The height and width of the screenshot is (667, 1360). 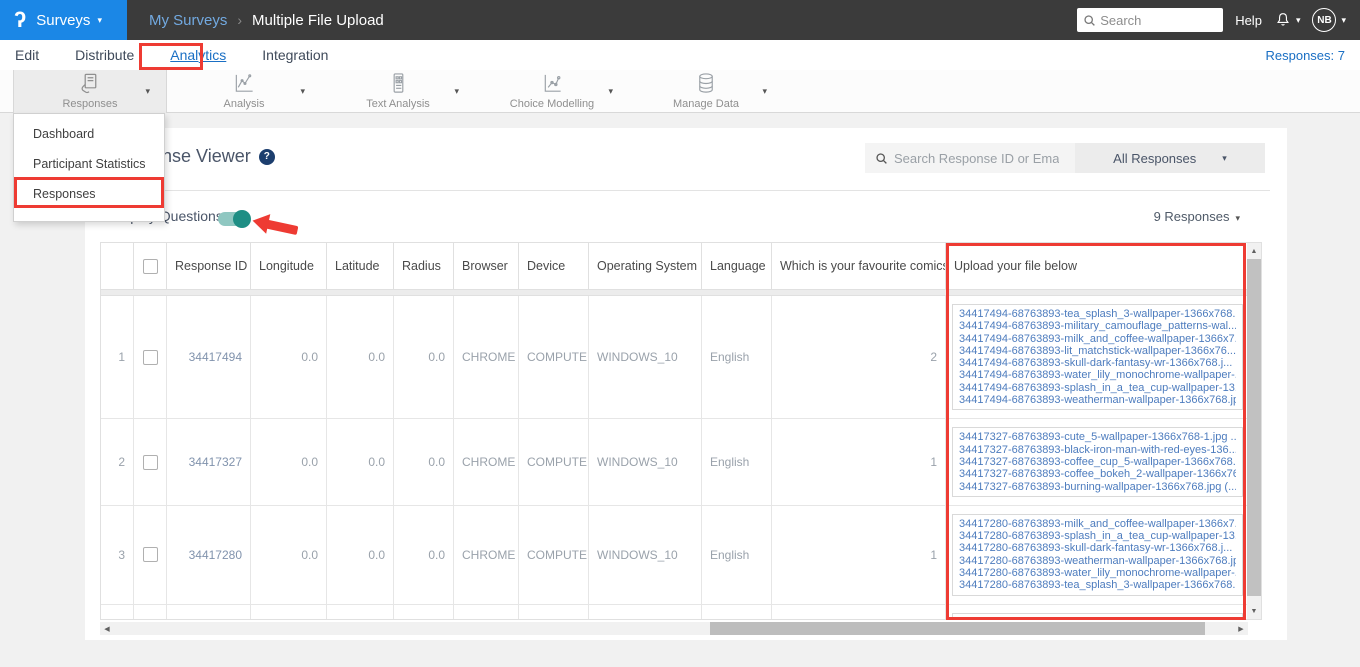 What do you see at coordinates (1287, 20) in the screenshot?
I see `notifications-menu: ▾` at bounding box center [1287, 20].